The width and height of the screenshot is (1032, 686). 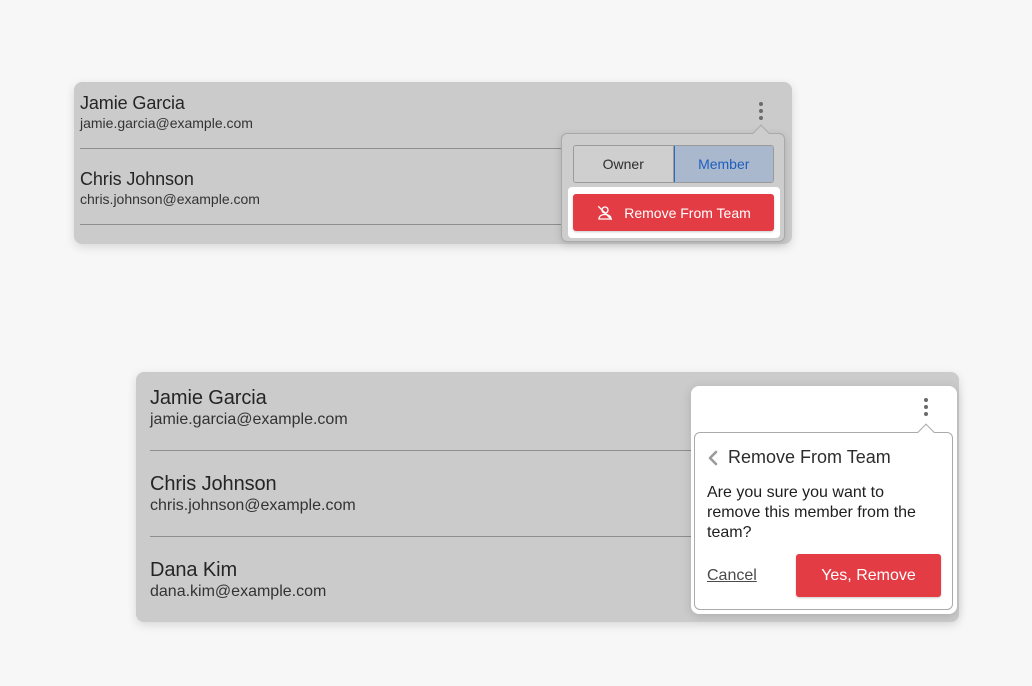 What do you see at coordinates (436, 112) in the screenshot?
I see `member-row: Jamie Garcia jamie.garcia@example.com` at bounding box center [436, 112].